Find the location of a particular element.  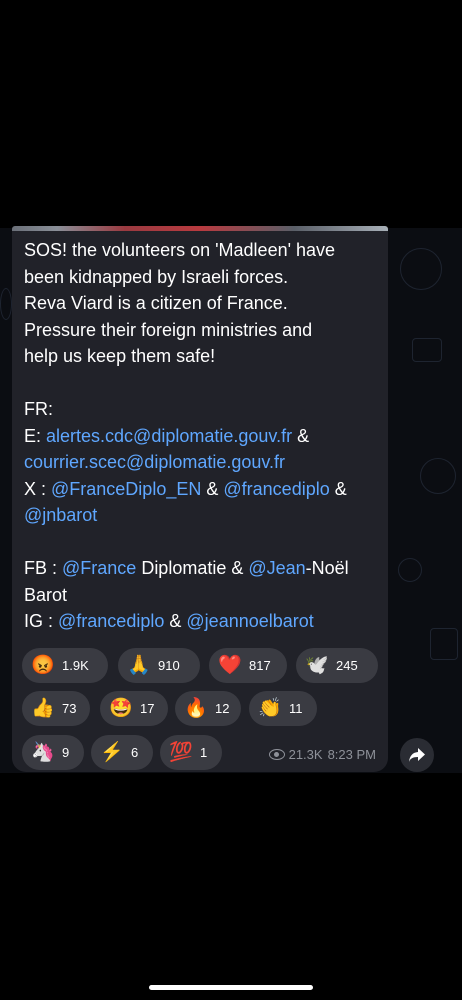

fb-link-jean: @Jean is located at coordinates (276, 568).